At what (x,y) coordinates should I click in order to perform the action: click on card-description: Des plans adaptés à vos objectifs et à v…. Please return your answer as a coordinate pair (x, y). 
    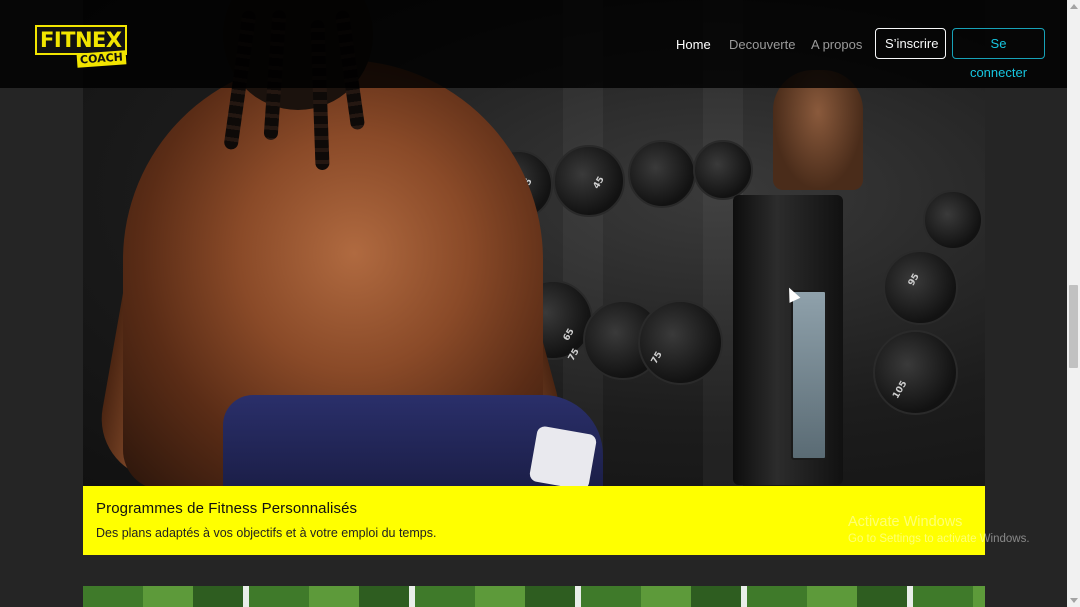
    Looking at the image, I should click on (266, 533).